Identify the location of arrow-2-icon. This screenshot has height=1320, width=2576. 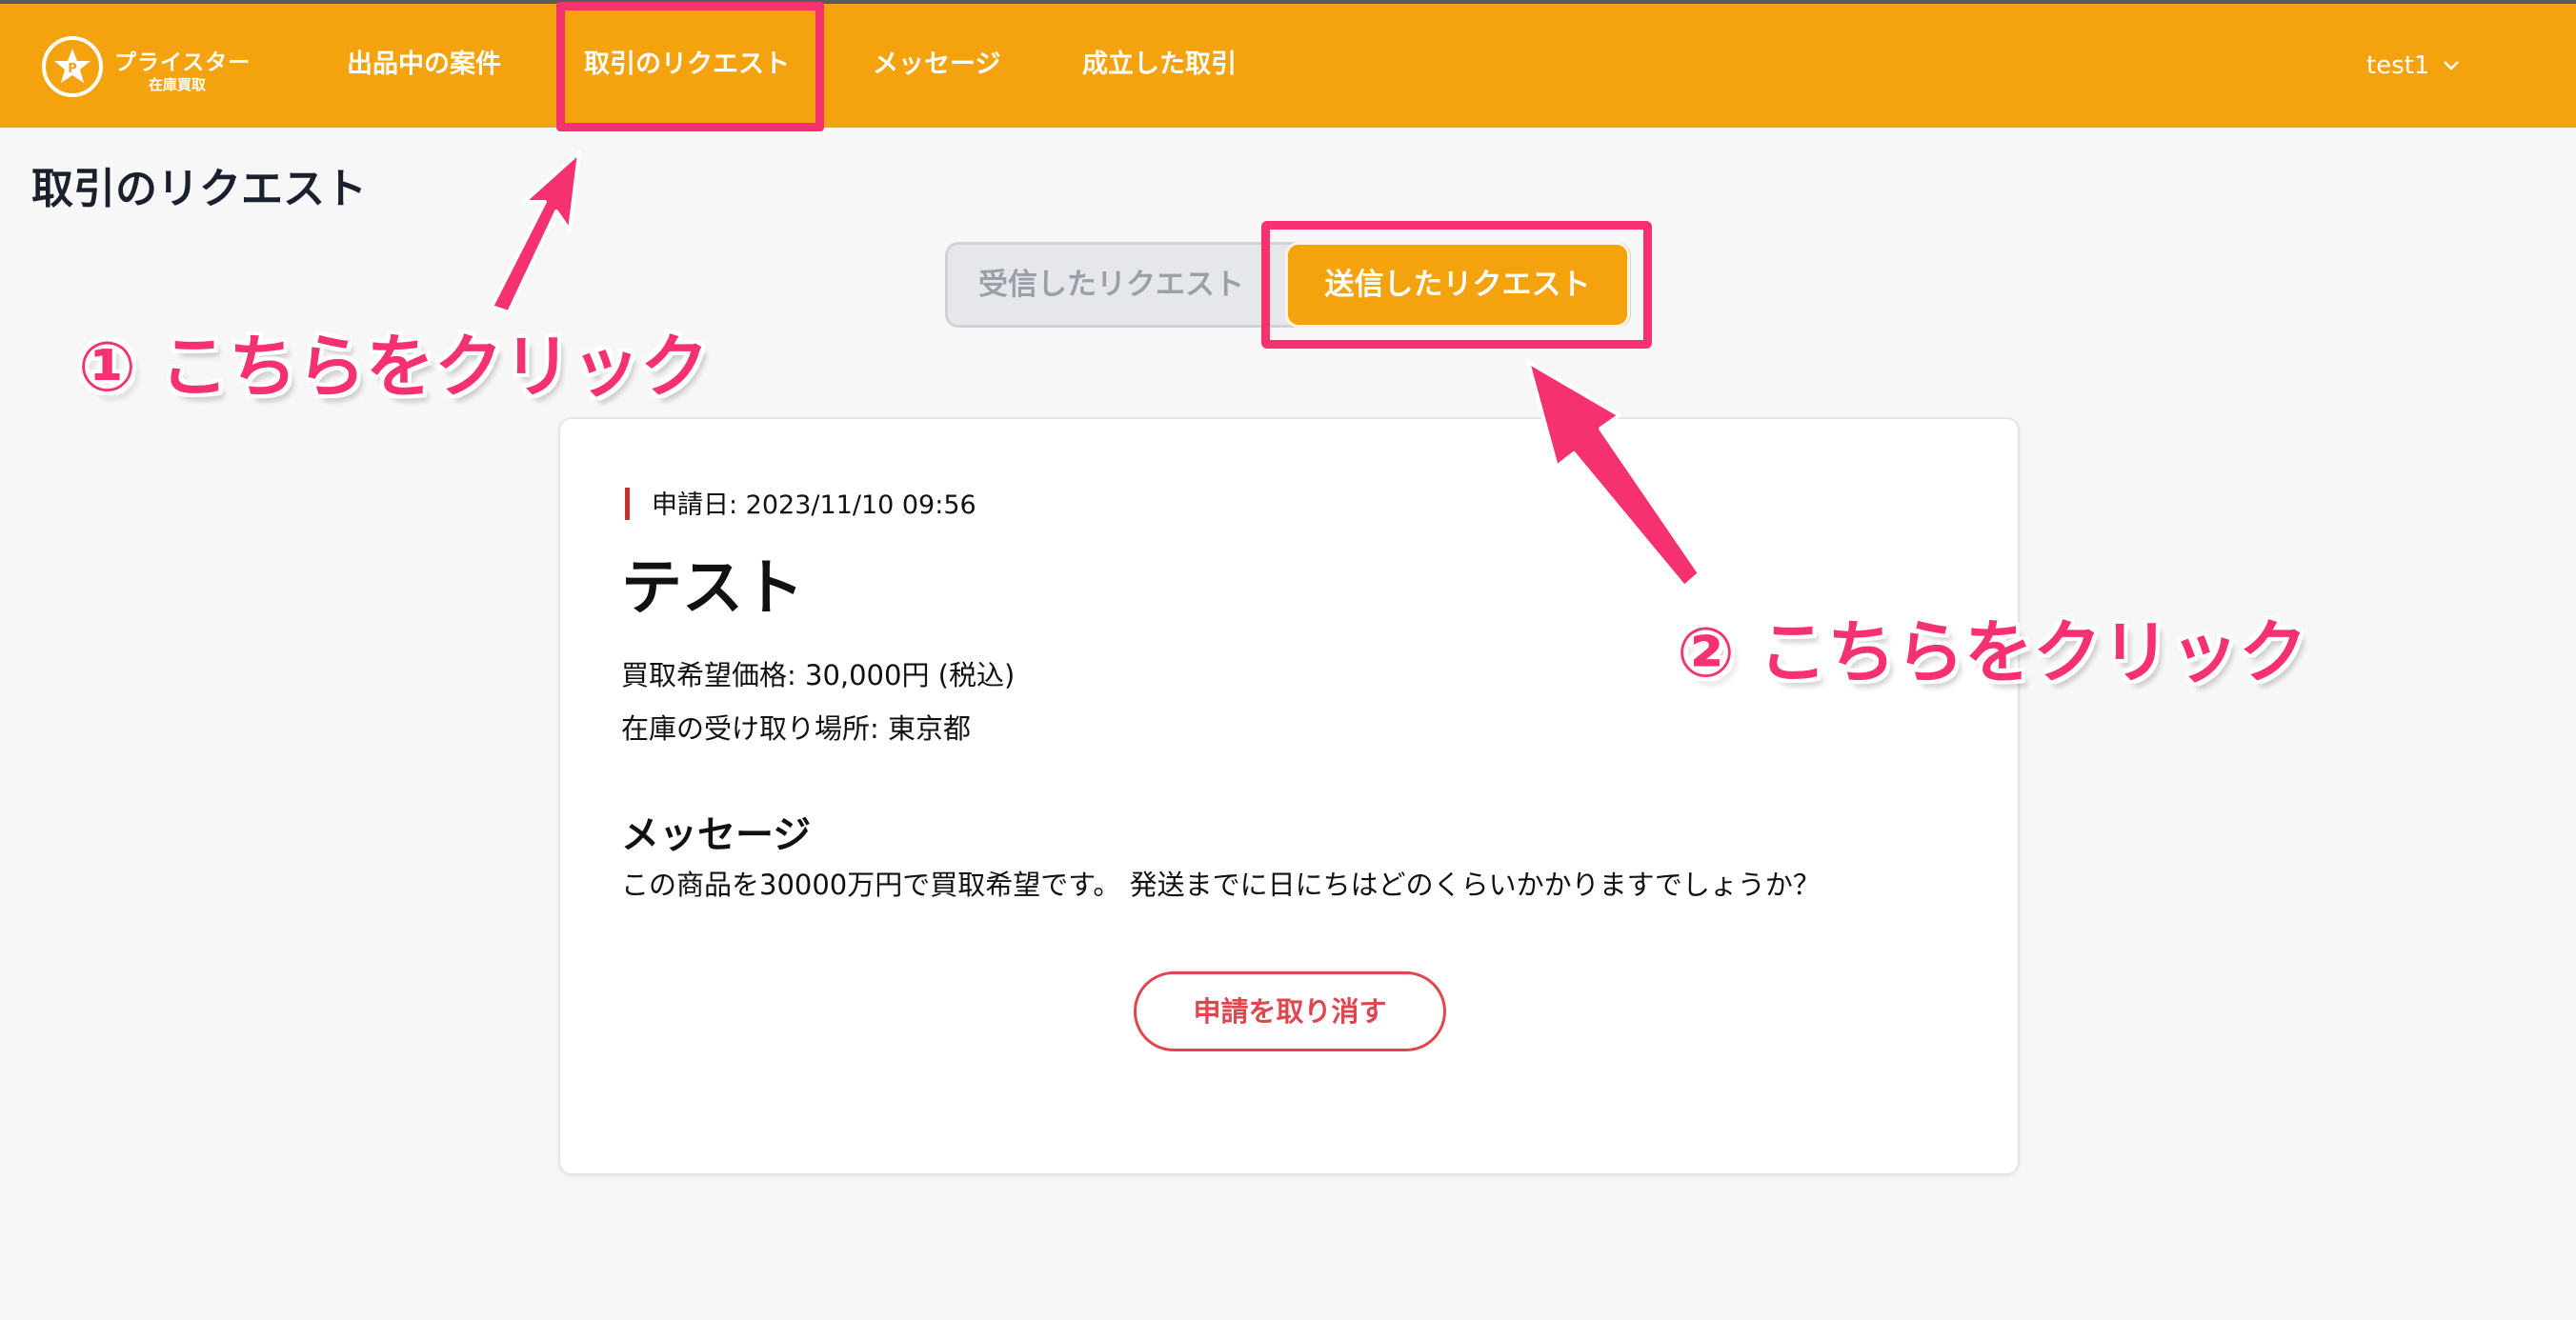
(1614, 474).